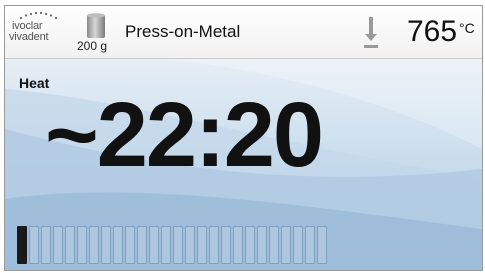 This screenshot has width=485, height=273. What do you see at coordinates (467, 28) in the screenshot?
I see `temperature-unit: °C` at bounding box center [467, 28].